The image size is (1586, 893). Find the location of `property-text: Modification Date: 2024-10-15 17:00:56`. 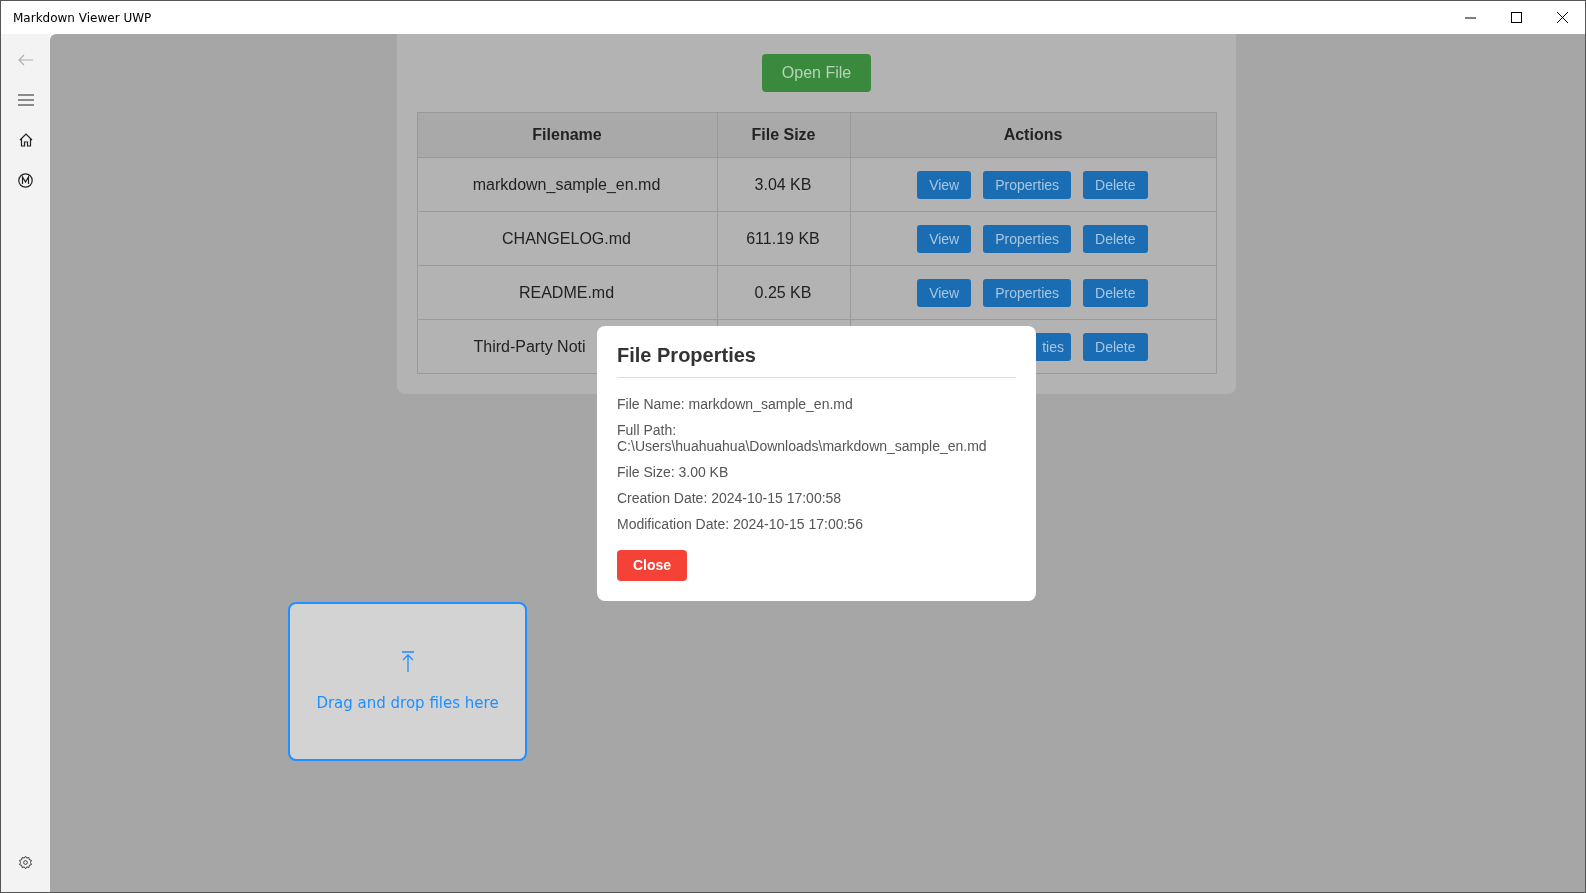

property-text: Modification Date: 2024-10-15 17:00:56 is located at coordinates (740, 523).